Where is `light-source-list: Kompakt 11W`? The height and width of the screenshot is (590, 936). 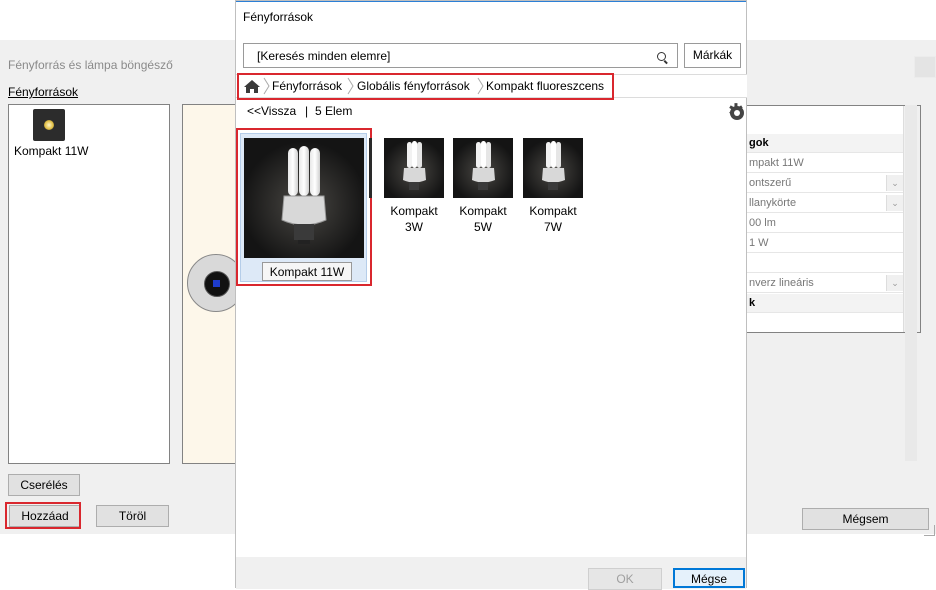
light-source-list: Kompakt 11W is located at coordinates (89, 284).